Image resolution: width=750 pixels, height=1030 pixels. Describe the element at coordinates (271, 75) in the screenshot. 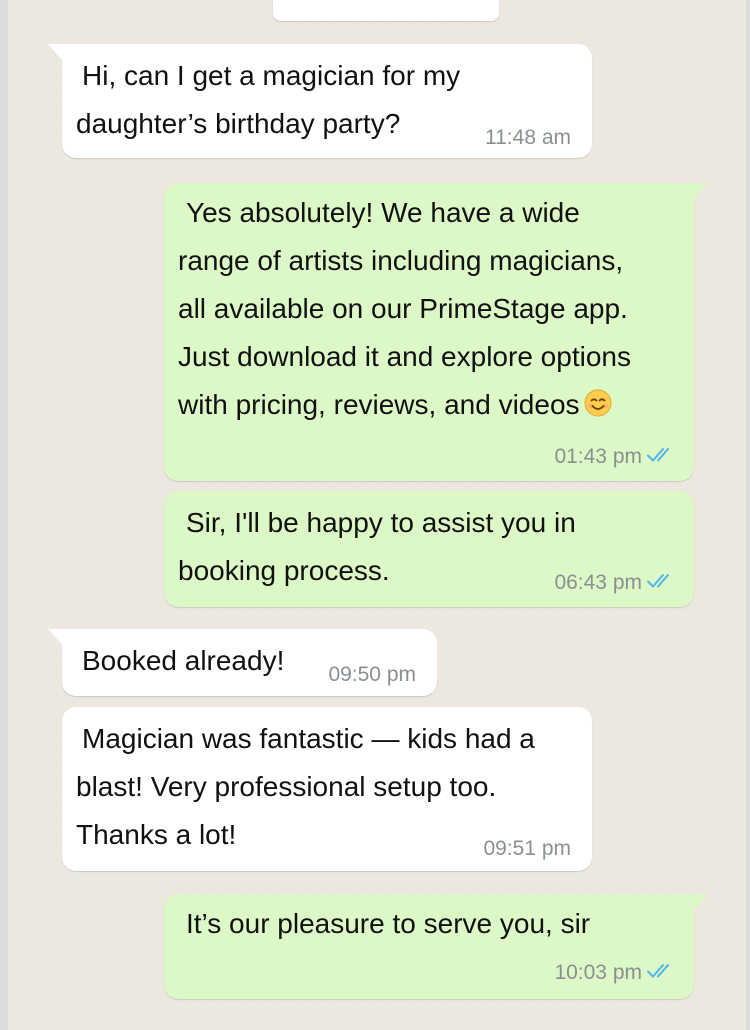

I see `message-text-line: Hi, can I get a magician for my` at that location.